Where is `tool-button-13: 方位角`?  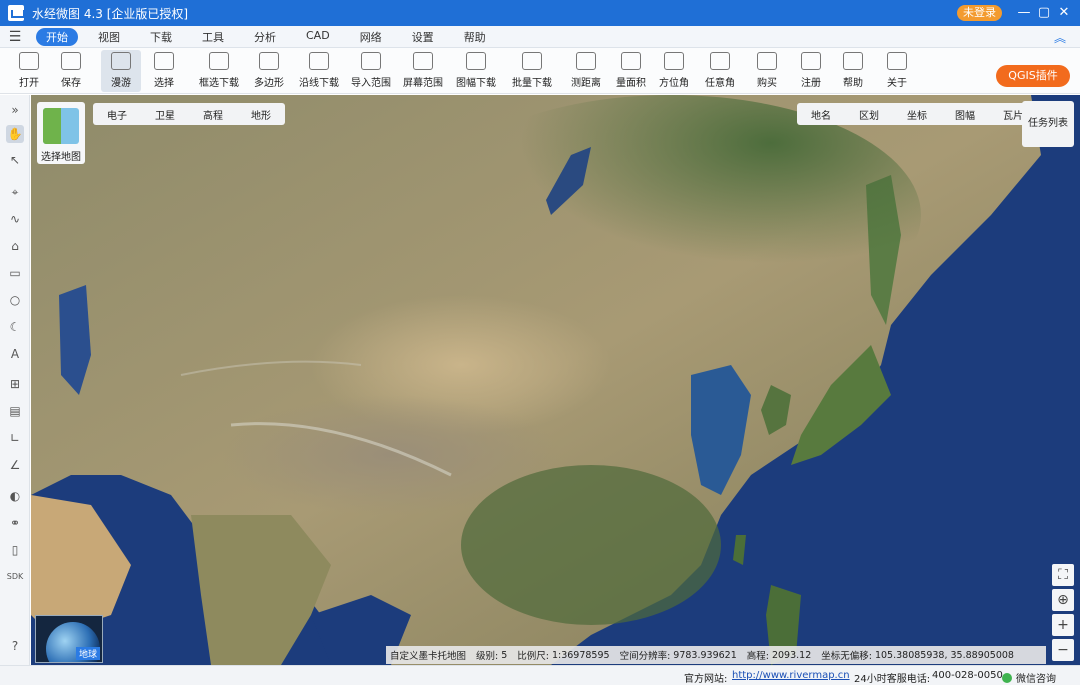
tool-button-13: 方位角 is located at coordinates (674, 71).